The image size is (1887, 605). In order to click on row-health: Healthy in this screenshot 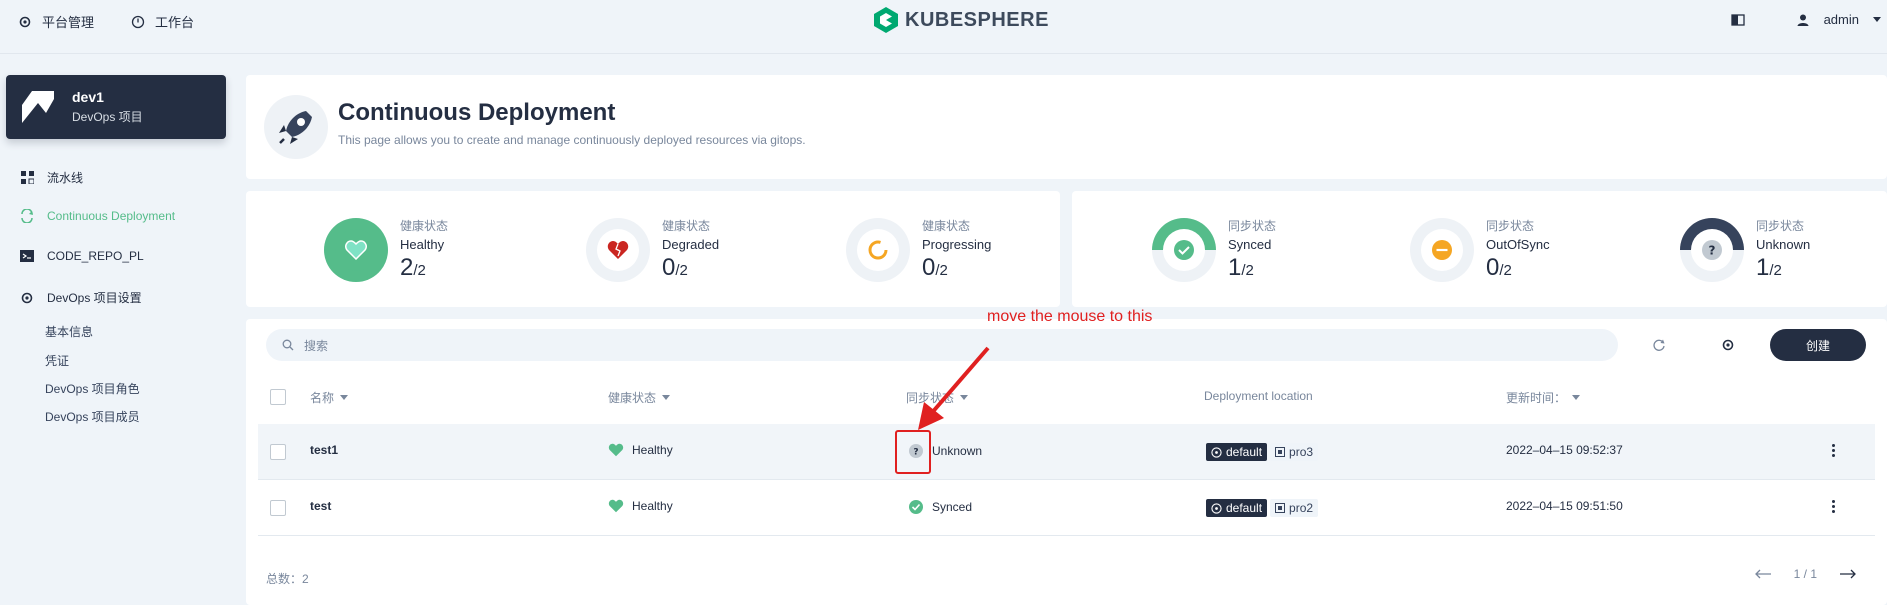, I will do `click(640, 450)`.